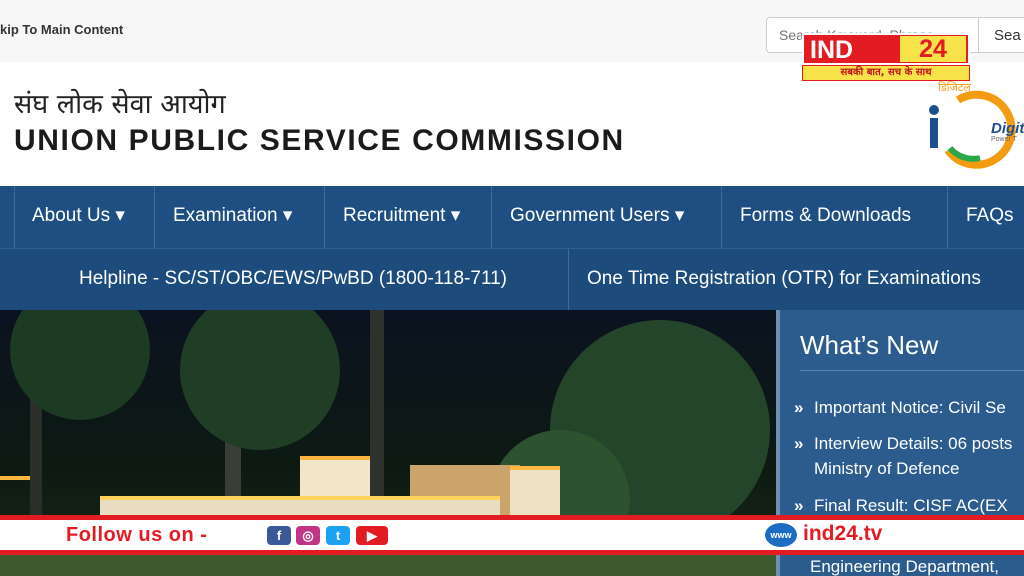 This screenshot has height=576, width=1024. What do you see at coordinates (78, 217) in the screenshot?
I see `nav-about-us: About Us ▾` at bounding box center [78, 217].